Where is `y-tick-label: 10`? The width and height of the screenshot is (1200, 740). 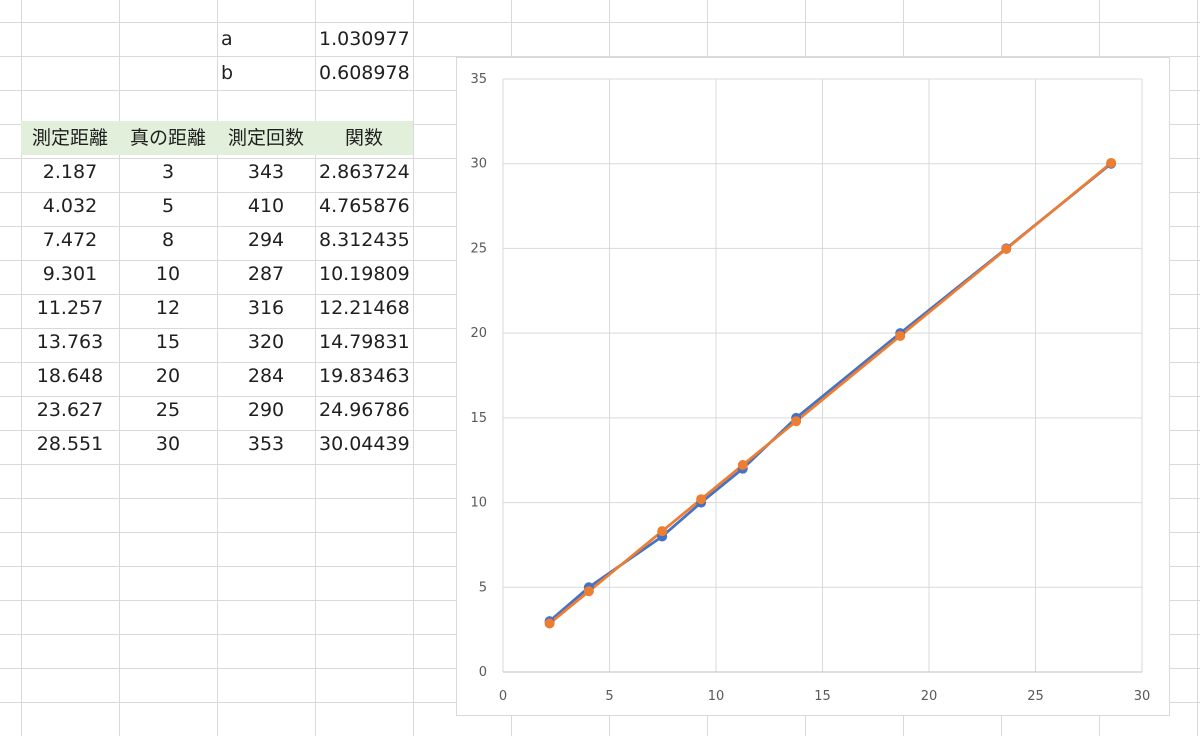 y-tick-label: 10 is located at coordinates (478, 503).